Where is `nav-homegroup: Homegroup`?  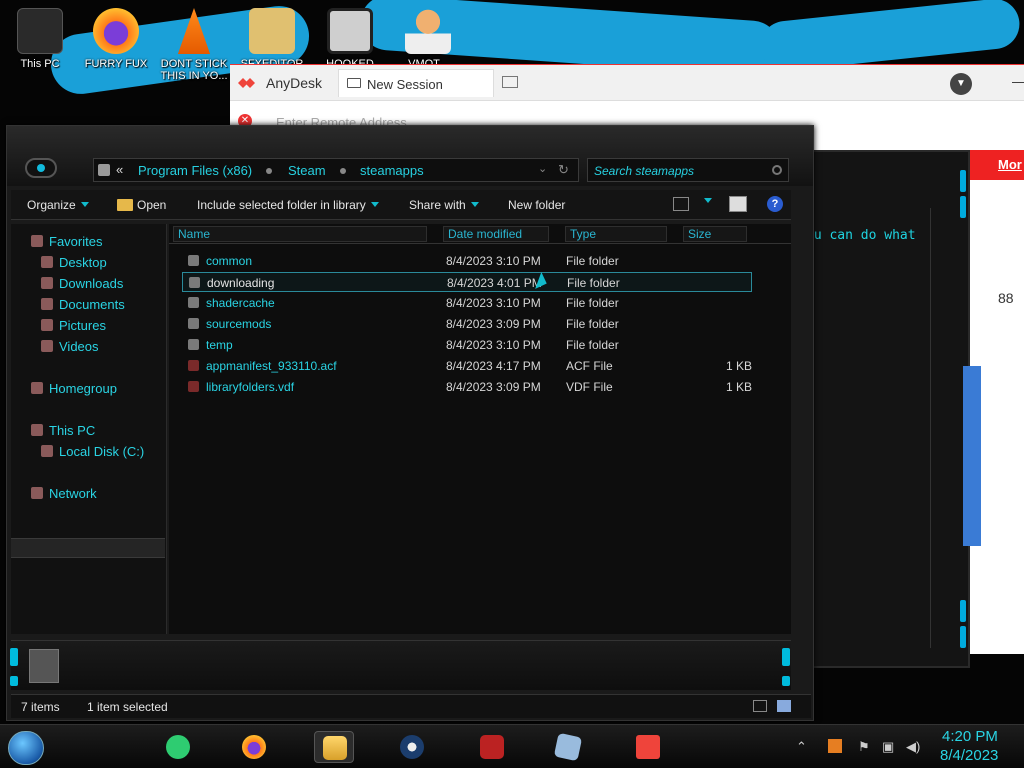 nav-homegroup: Homegroup is located at coordinates (74, 388).